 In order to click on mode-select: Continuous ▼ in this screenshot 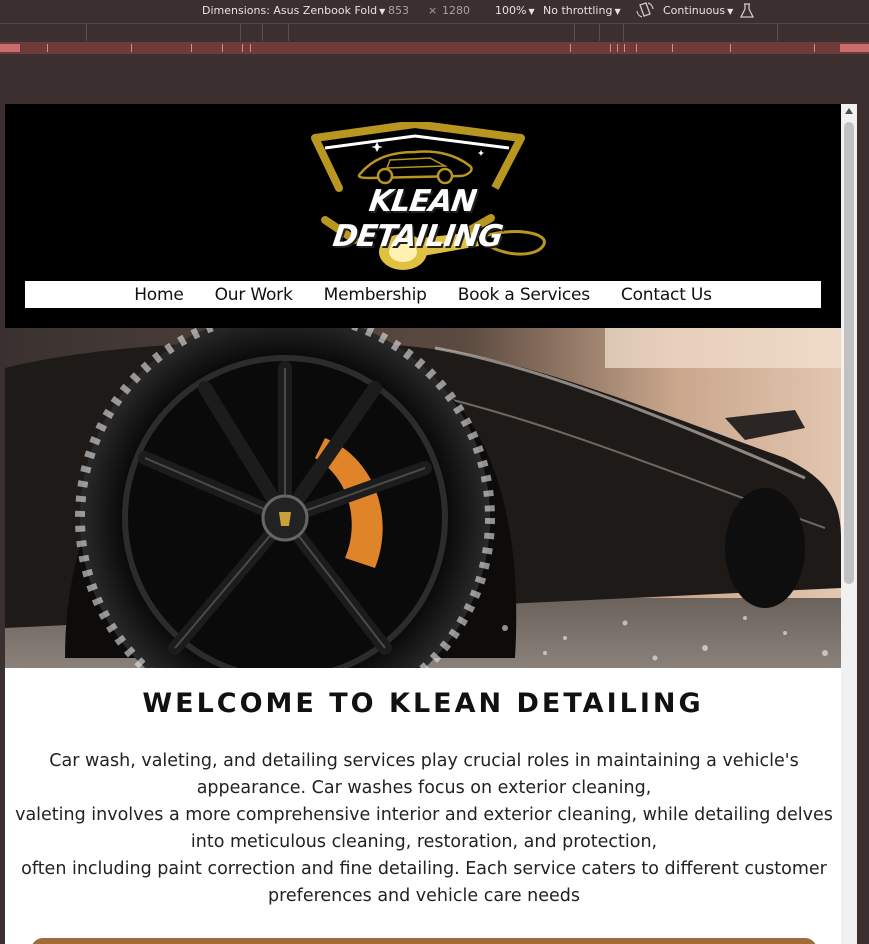, I will do `click(698, 10)`.